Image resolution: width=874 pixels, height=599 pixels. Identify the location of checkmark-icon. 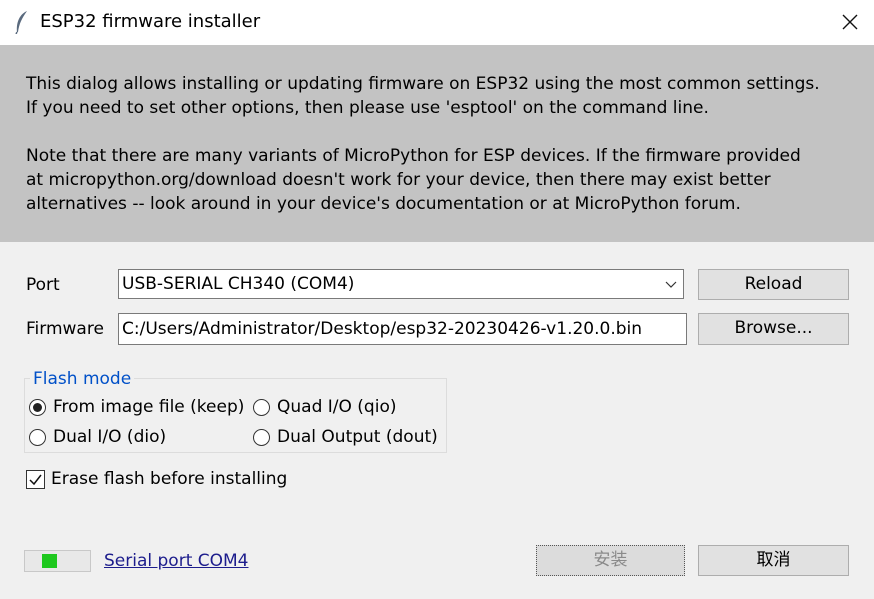
(35, 480).